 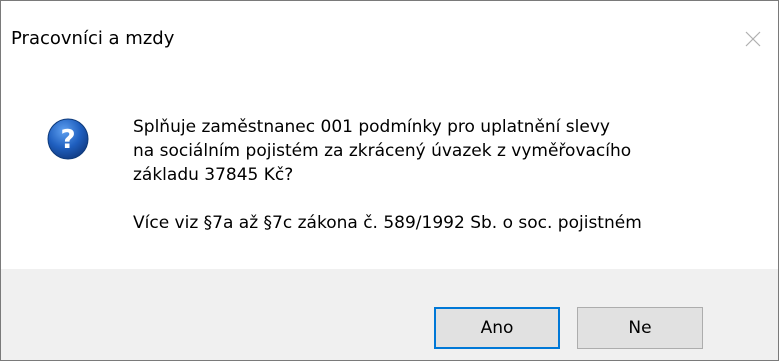 I want to click on question-icon: ?, so click(x=68, y=139).